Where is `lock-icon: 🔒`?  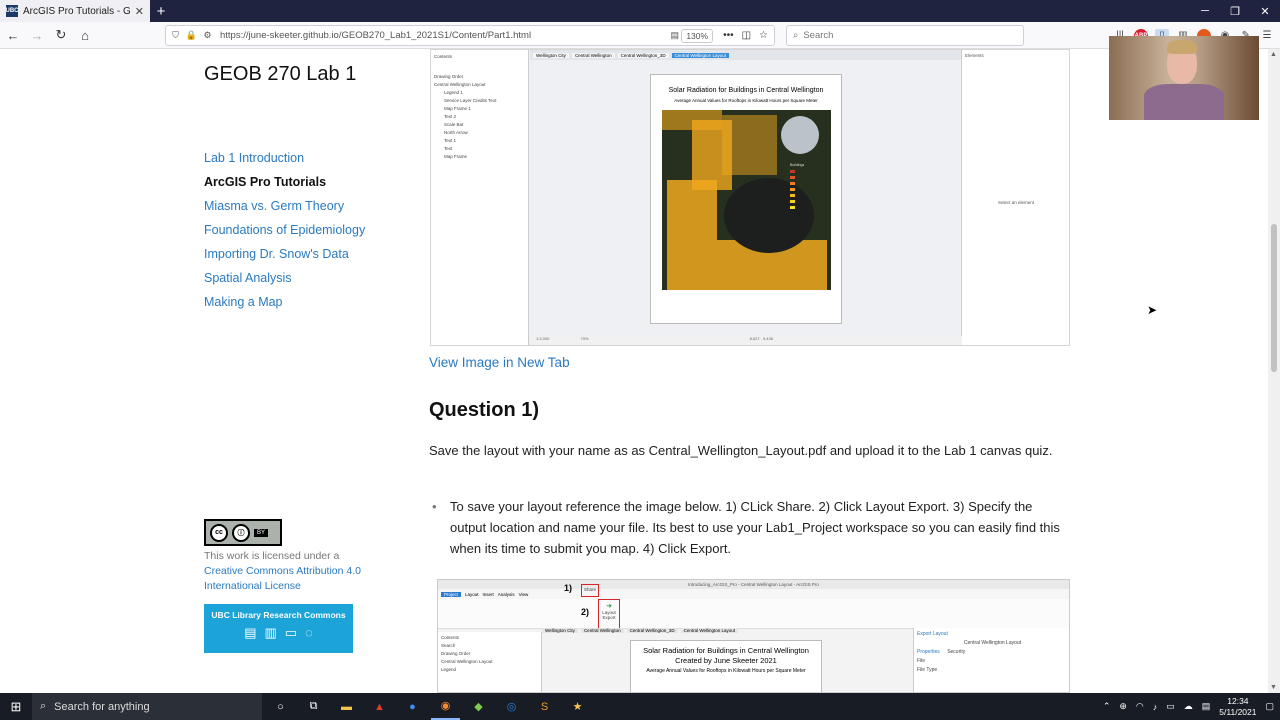
lock-icon: 🔒 is located at coordinates (191, 35).